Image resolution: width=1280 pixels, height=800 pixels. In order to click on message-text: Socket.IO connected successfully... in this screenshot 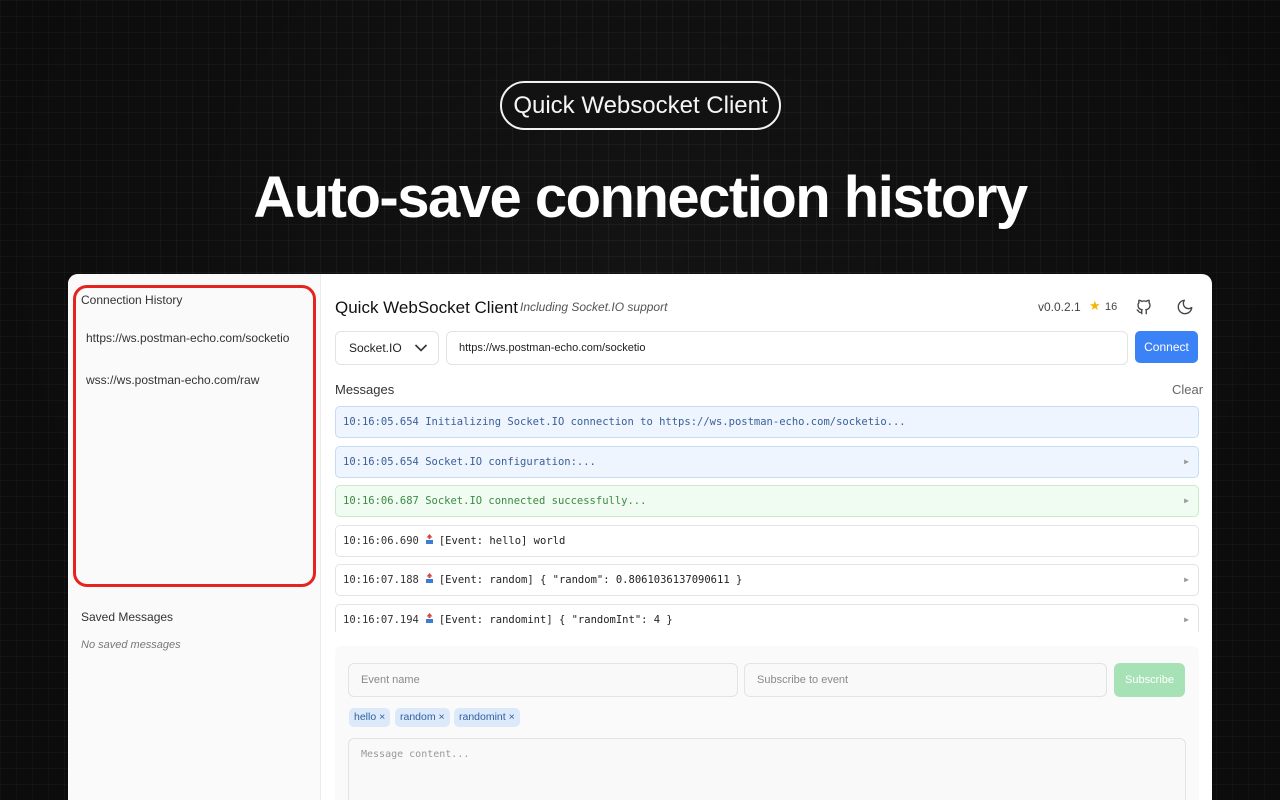, I will do `click(536, 501)`.